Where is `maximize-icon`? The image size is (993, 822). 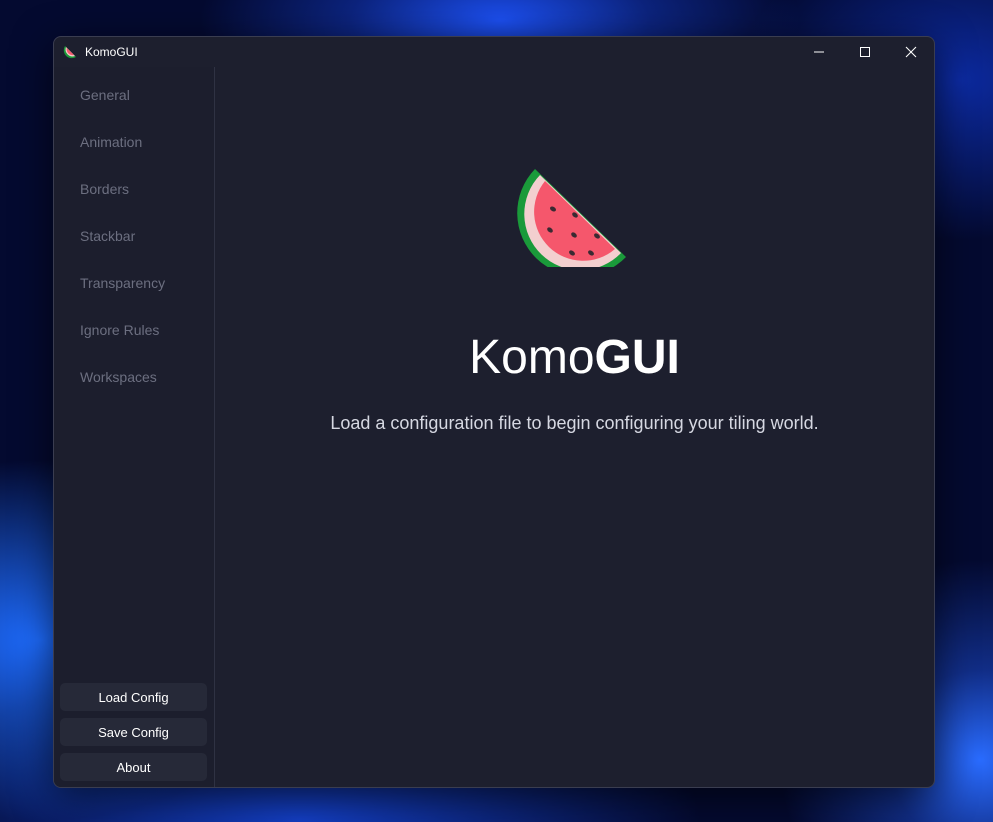
maximize-icon is located at coordinates (865, 52).